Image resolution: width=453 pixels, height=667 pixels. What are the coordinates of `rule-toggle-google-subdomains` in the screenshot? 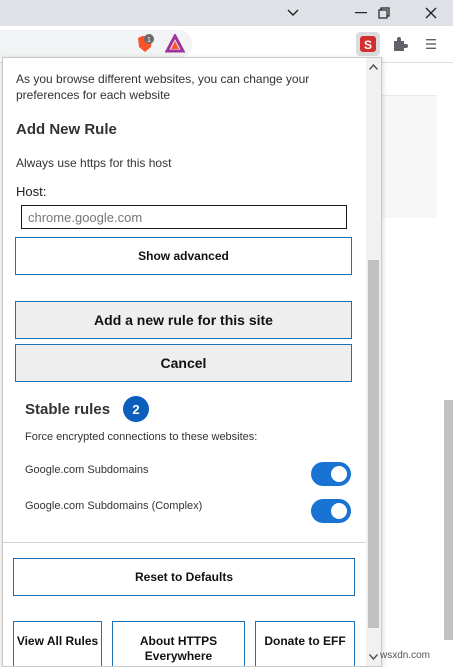 It's located at (331, 474).